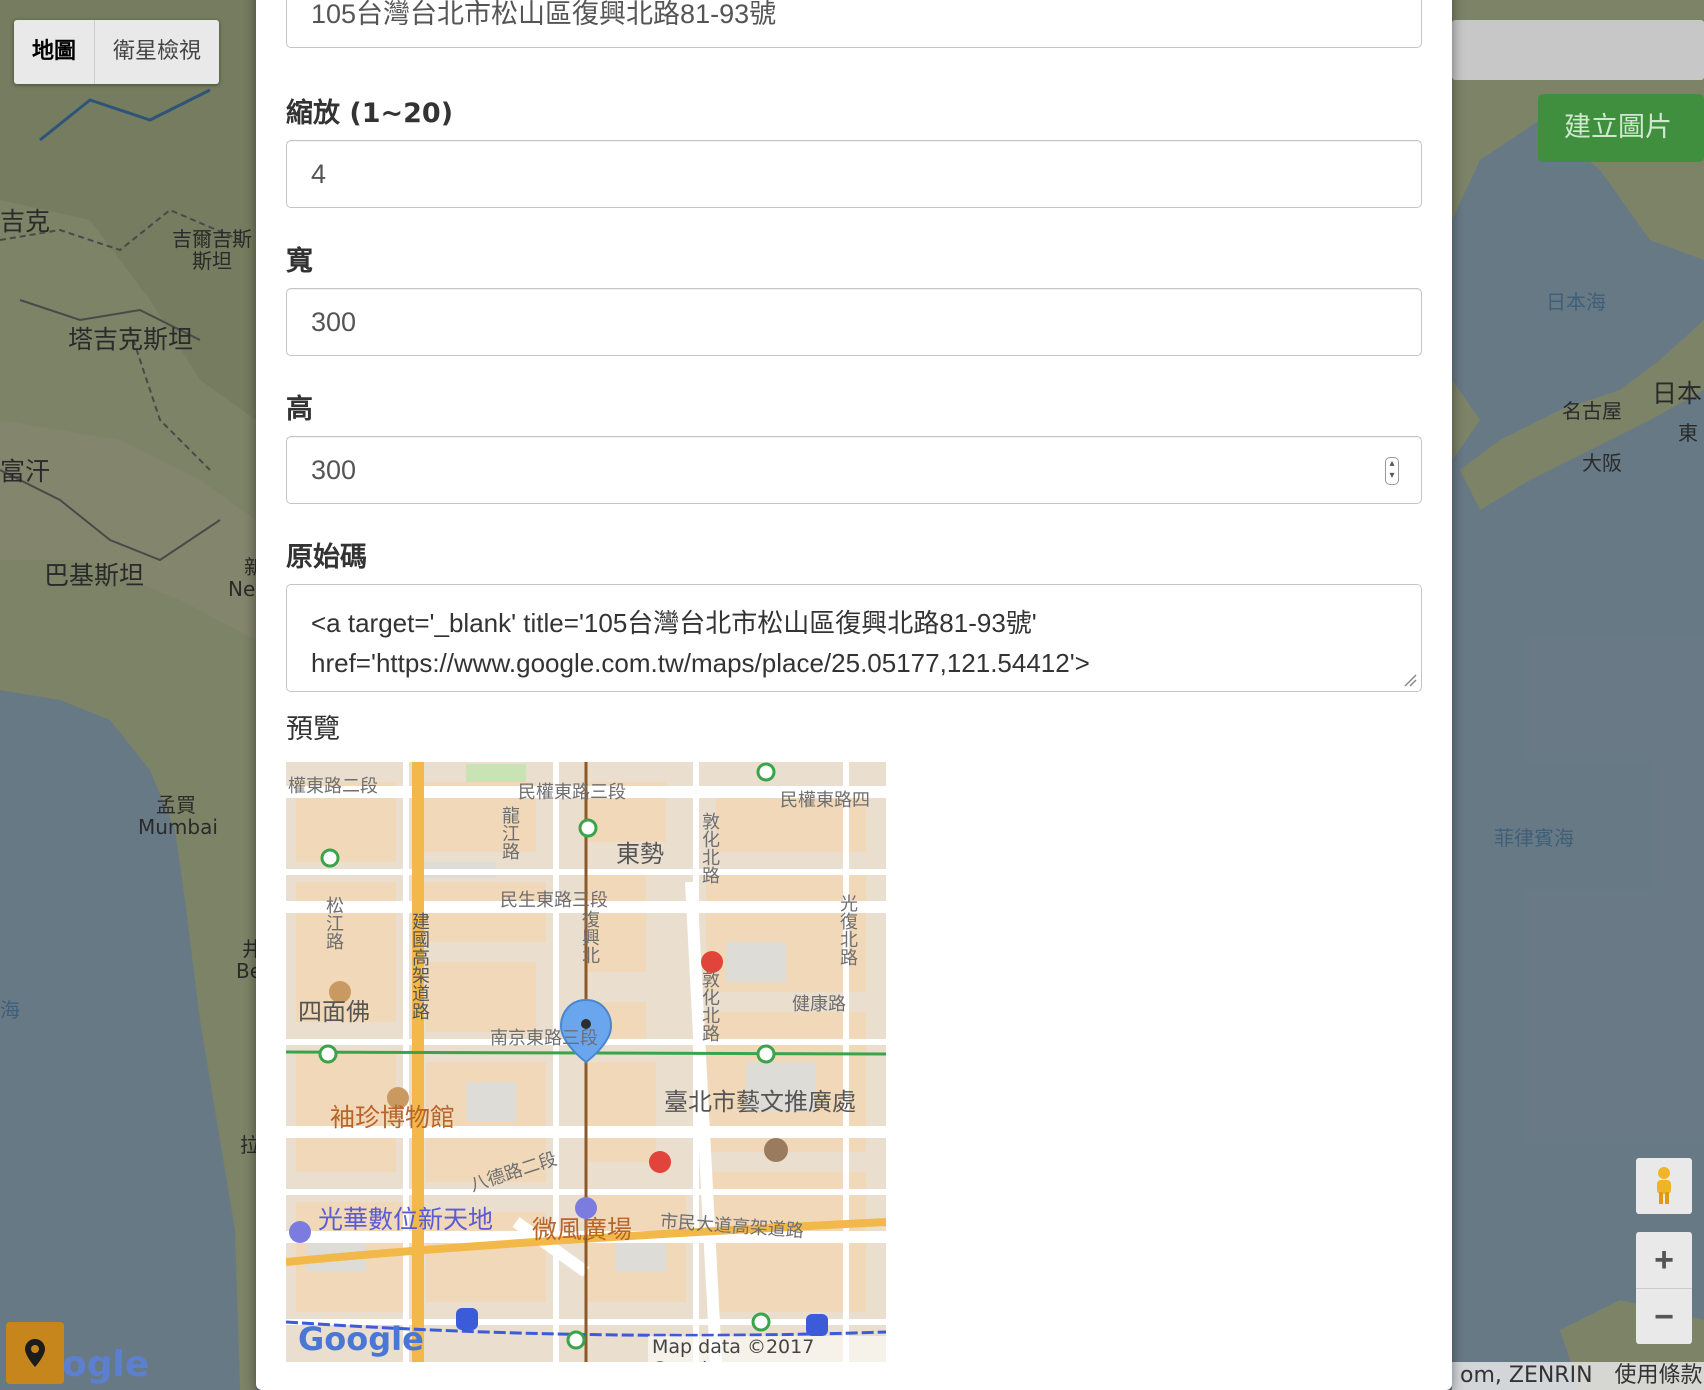 The height and width of the screenshot is (1390, 1704). Describe the element at coordinates (55, 52) in the screenshot. I see `map-type-map-button: 地圖` at that location.